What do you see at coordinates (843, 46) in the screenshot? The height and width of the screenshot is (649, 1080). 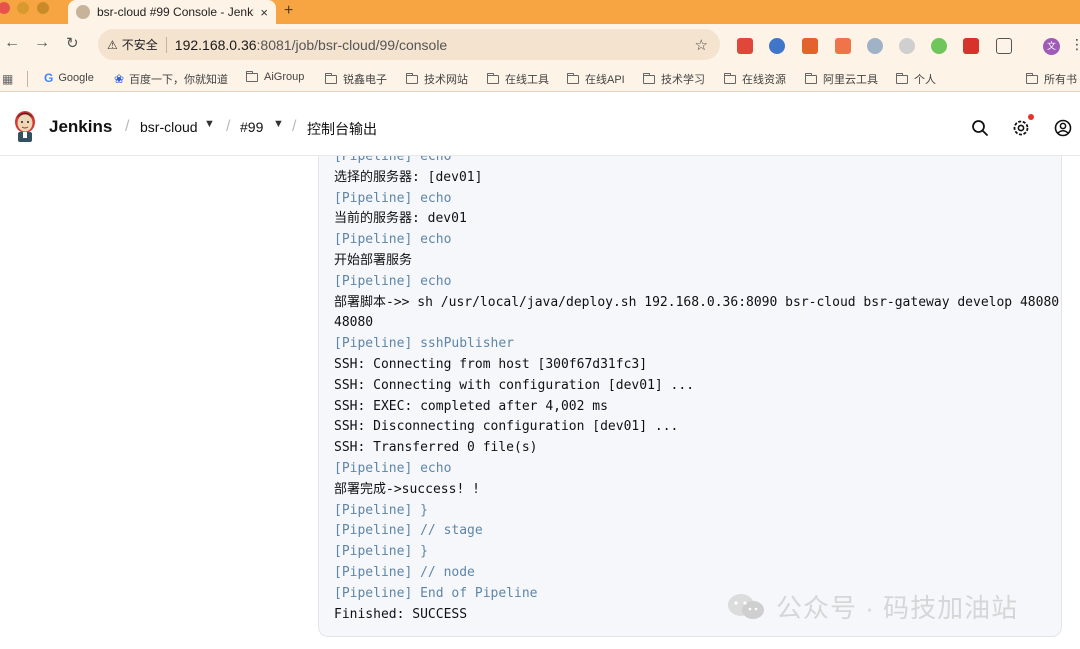 I see `extension-c-icon` at bounding box center [843, 46].